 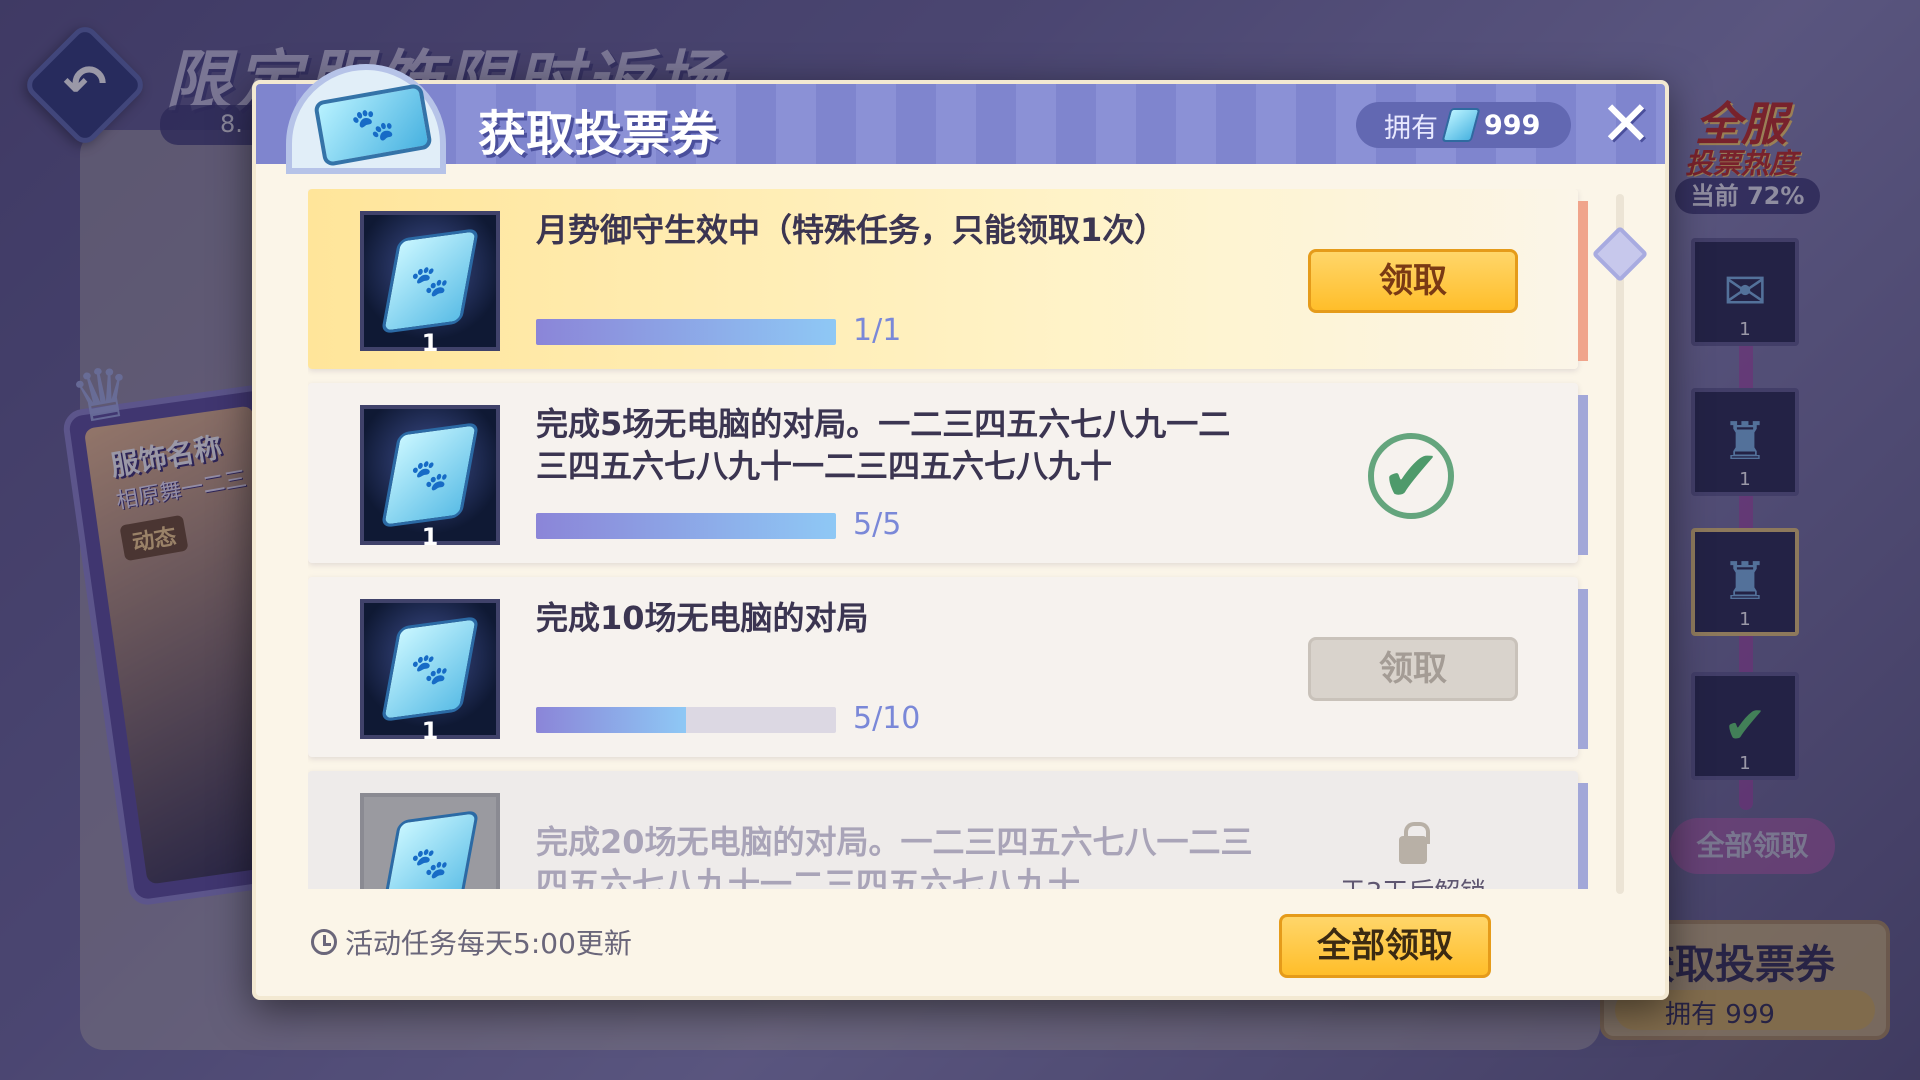 What do you see at coordinates (1414, 843) in the screenshot?
I see `lock-icon` at bounding box center [1414, 843].